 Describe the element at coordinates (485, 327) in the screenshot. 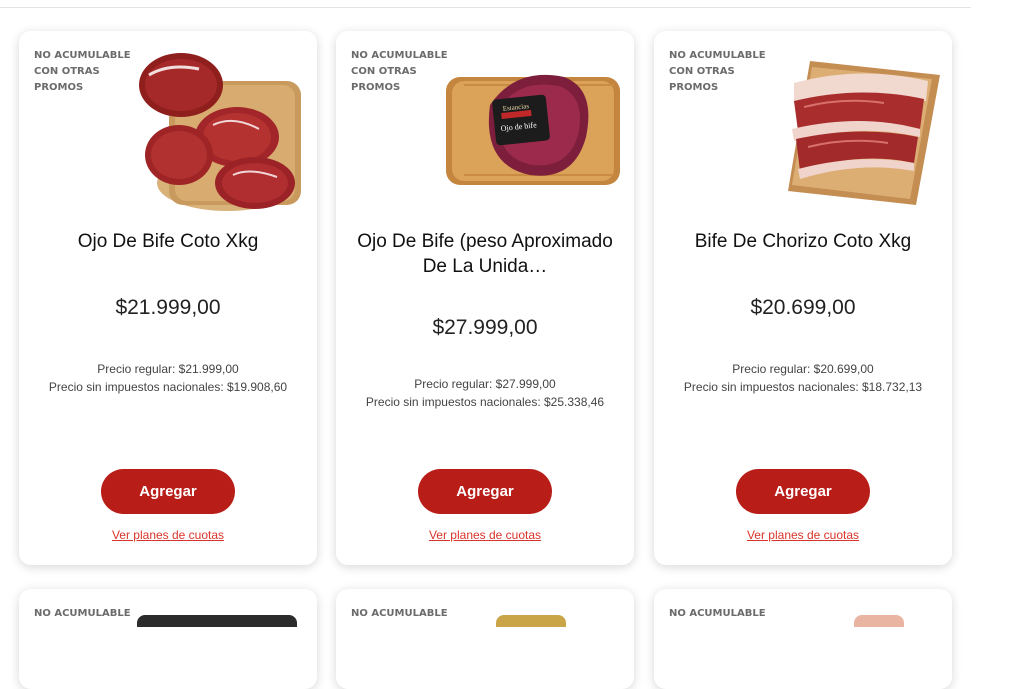

I see `product-price: $27.999,00` at that location.